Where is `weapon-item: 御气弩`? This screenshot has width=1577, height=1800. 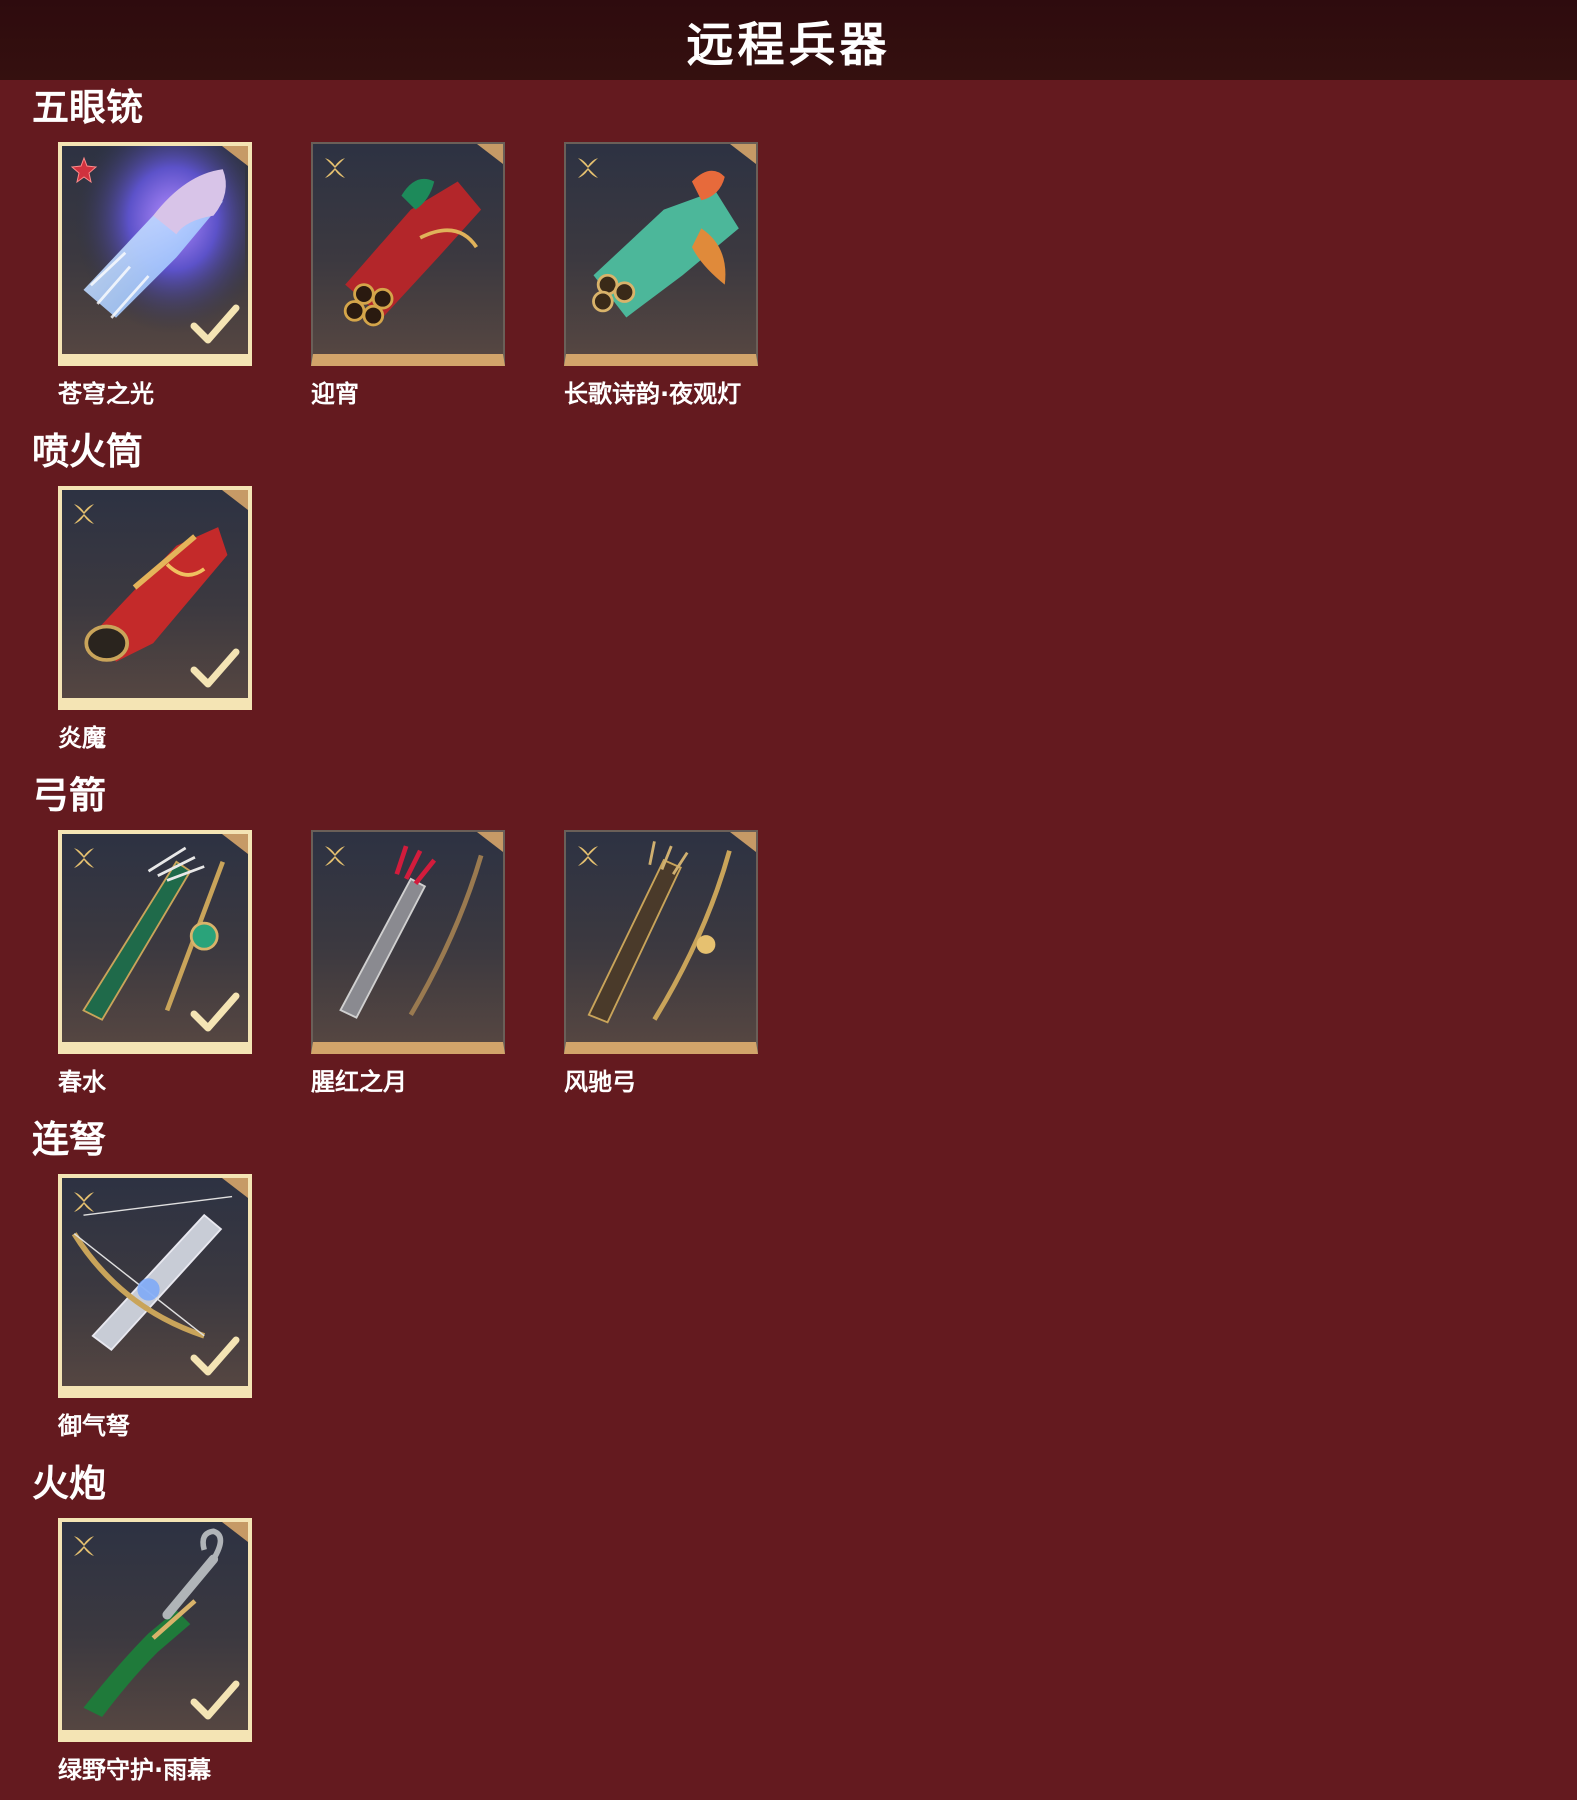 weapon-item: 御气弩 is located at coordinates (155, 1307).